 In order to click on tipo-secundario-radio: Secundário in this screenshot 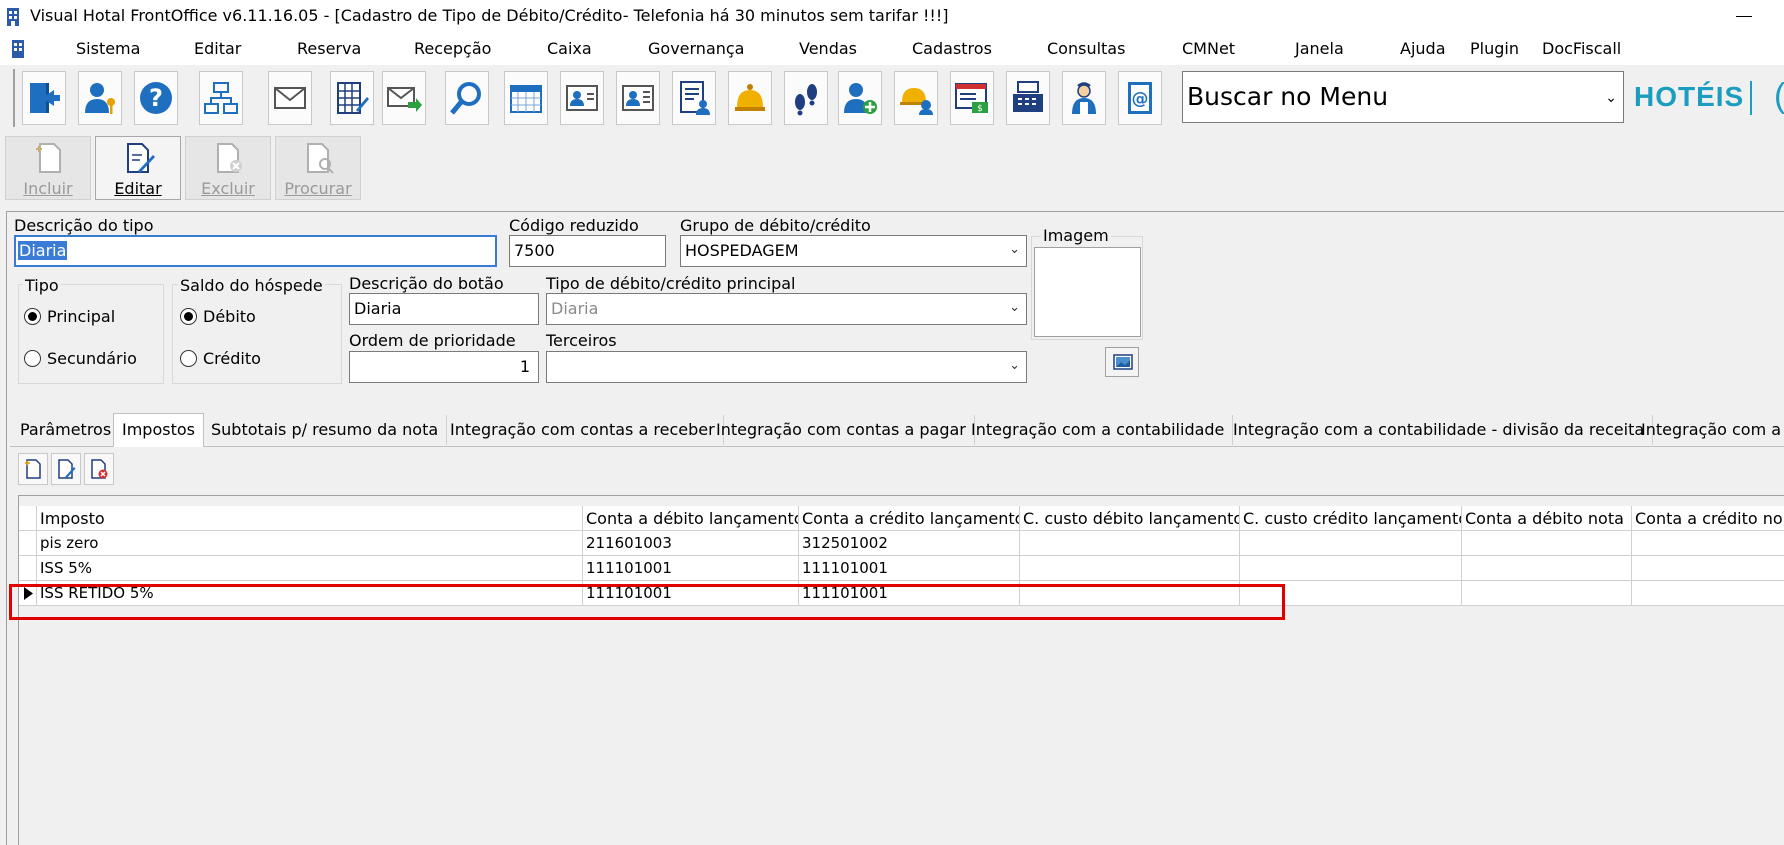, I will do `click(80, 358)`.